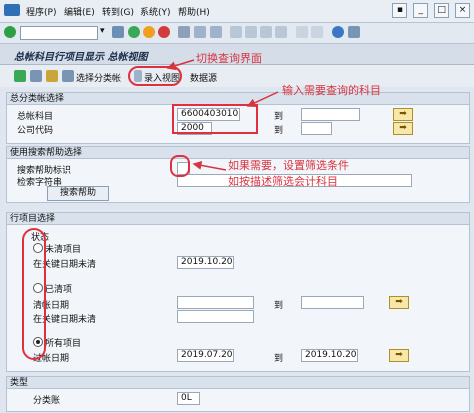 The image size is (474, 413). Describe the element at coordinates (229, 58) in the screenshot. I see `switch-view-annotation: 切换查询界面` at that location.